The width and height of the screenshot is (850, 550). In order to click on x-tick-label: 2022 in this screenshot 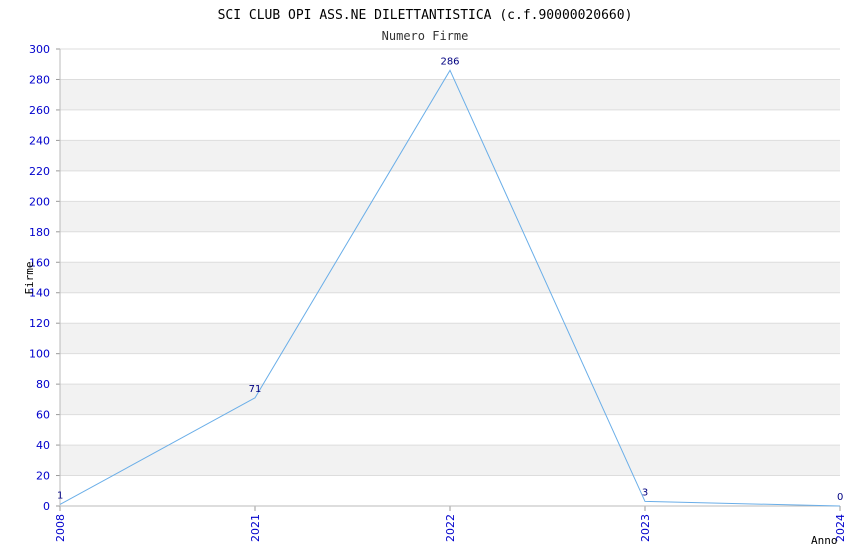, I will do `click(450, 528)`.